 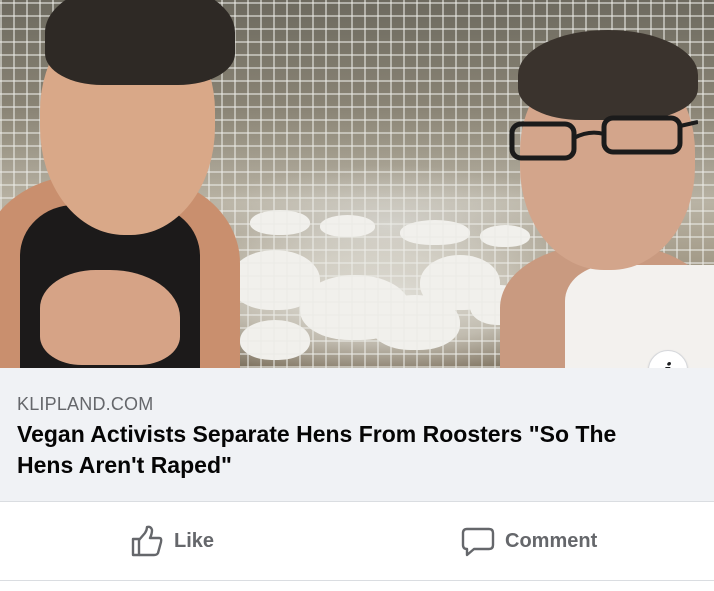 What do you see at coordinates (357, 541) in the screenshot?
I see `post-action-bar: Like Comment` at bounding box center [357, 541].